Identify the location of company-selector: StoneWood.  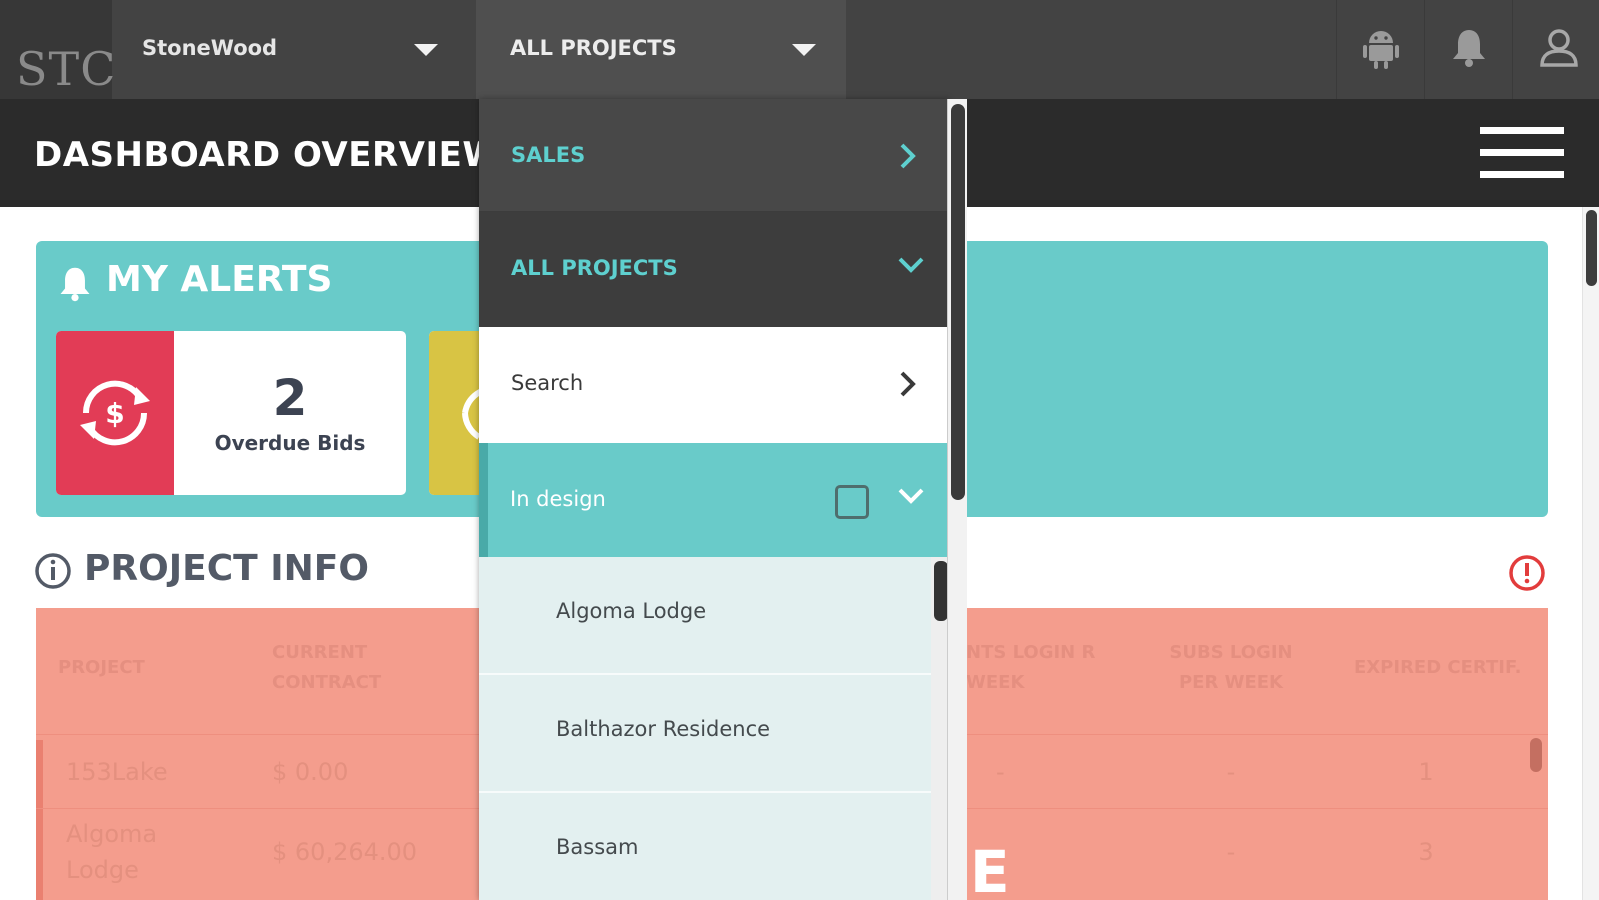
(294, 49).